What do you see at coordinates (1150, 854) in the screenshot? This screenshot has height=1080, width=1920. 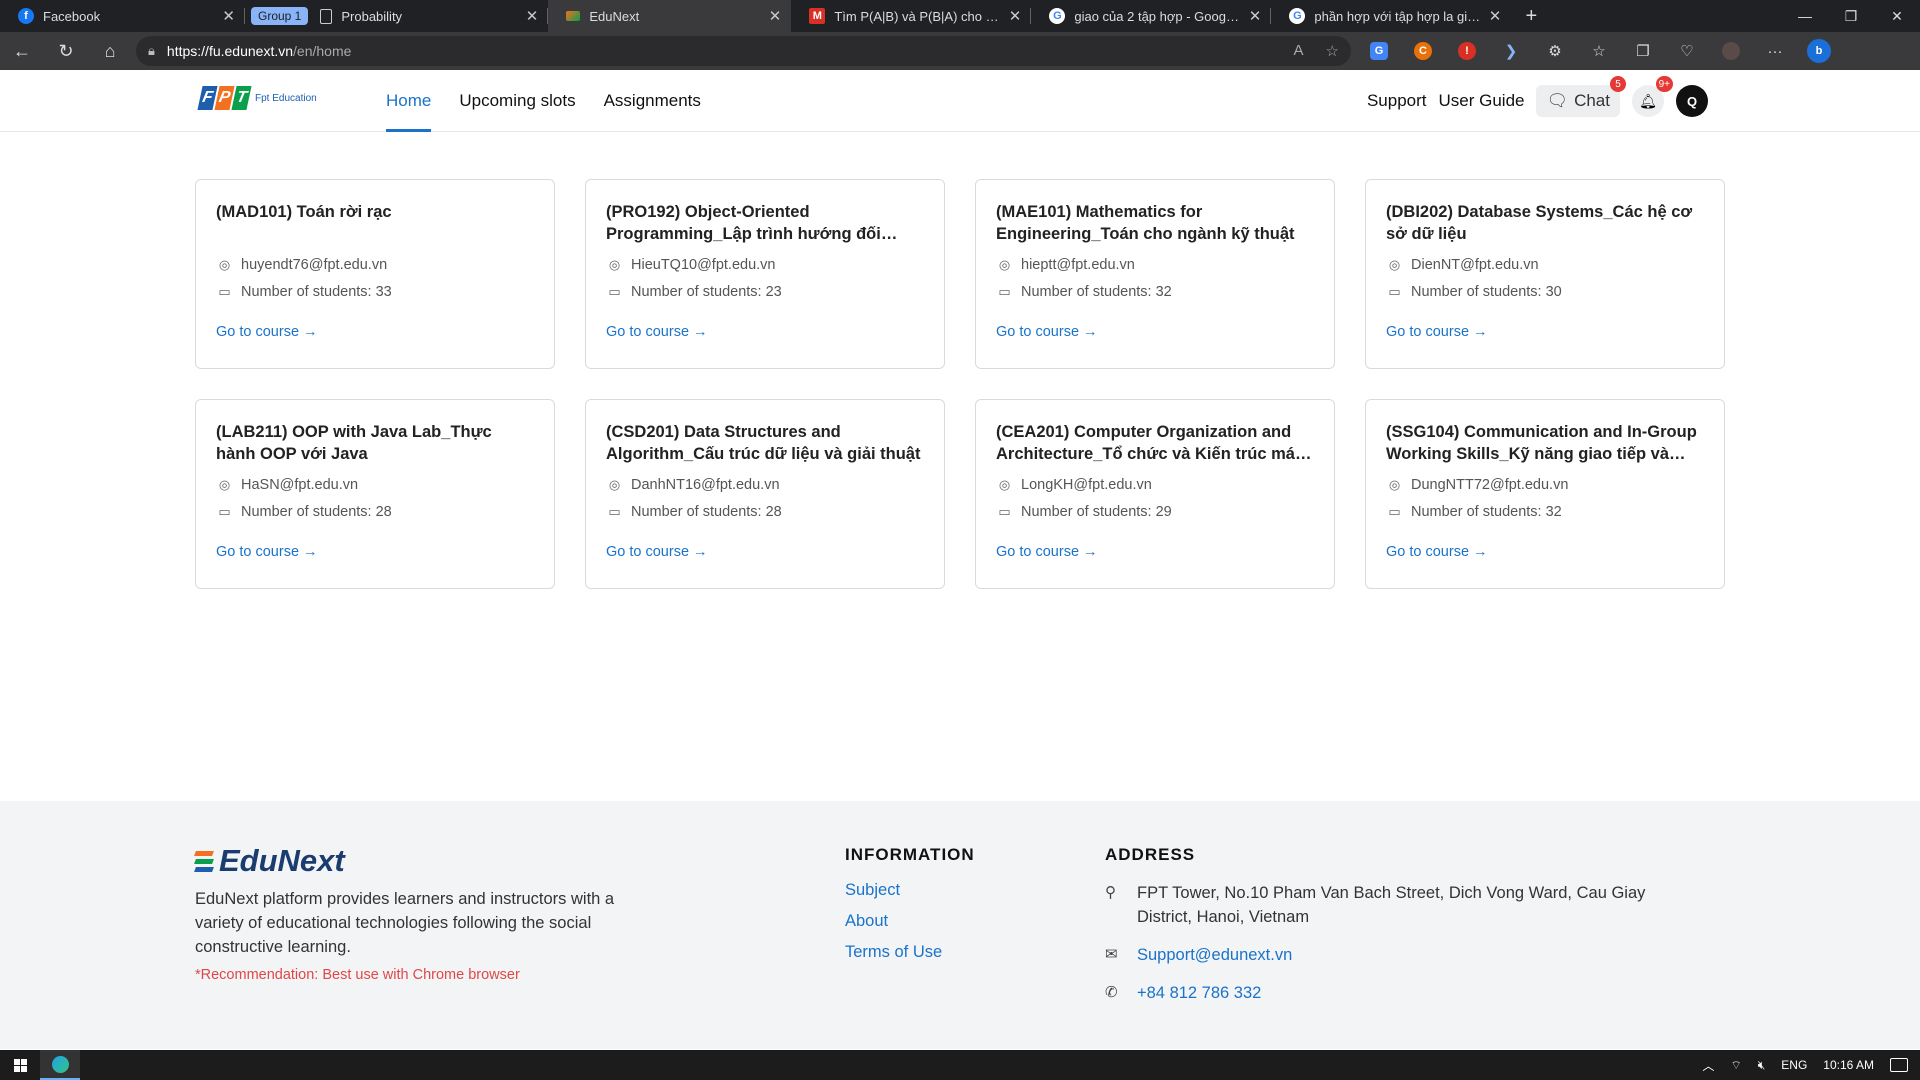 I see `address-heading: ADDRESS` at bounding box center [1150, 854].